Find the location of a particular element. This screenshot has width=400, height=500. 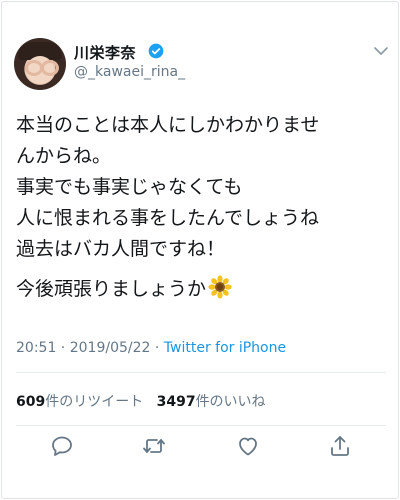

retweet-icon is located at coordinates (154, 446).